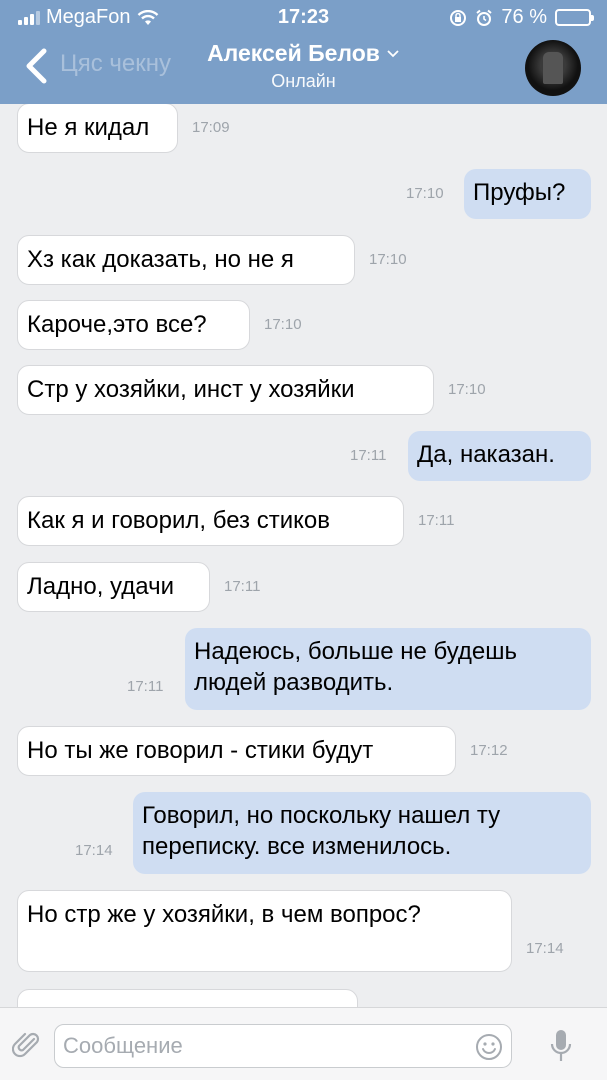  I want to click on contact-status: Онлайн, so click(303, 81).